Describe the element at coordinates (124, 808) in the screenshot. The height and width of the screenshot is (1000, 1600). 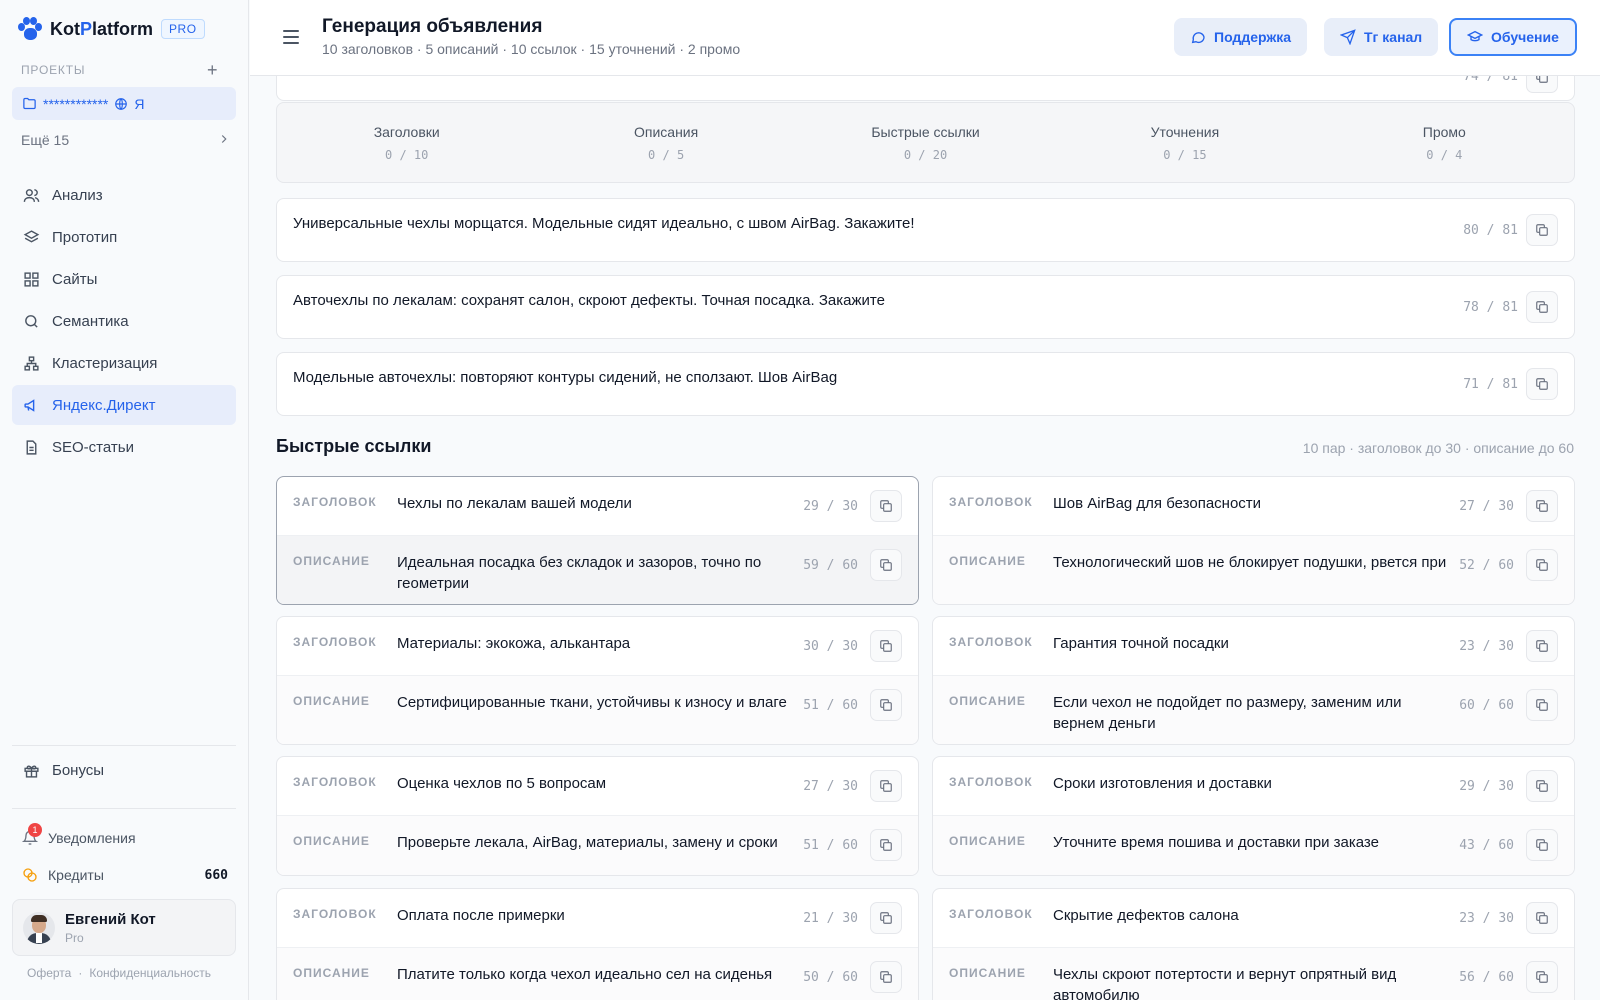
I see `sidebar-divider` at that location.